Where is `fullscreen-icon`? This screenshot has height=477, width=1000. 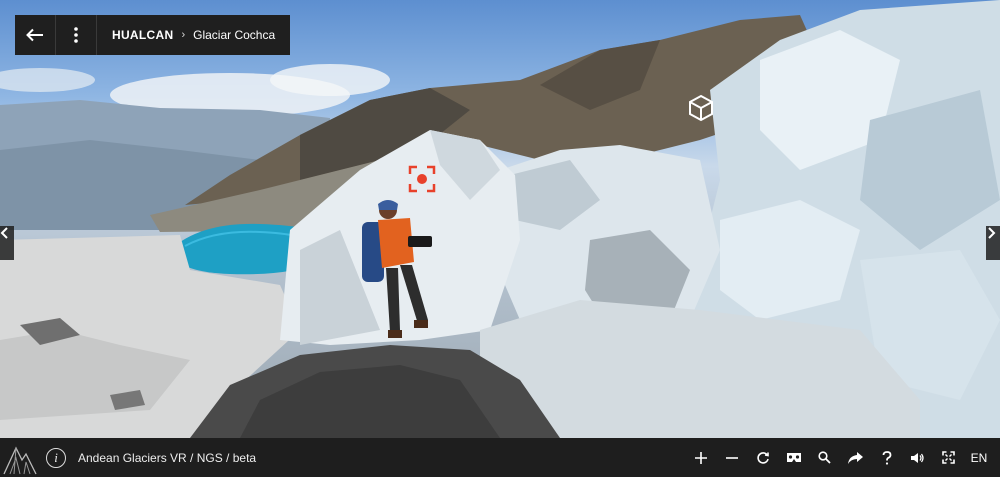
fullscreen-icon is located at coordinates (948, 457).